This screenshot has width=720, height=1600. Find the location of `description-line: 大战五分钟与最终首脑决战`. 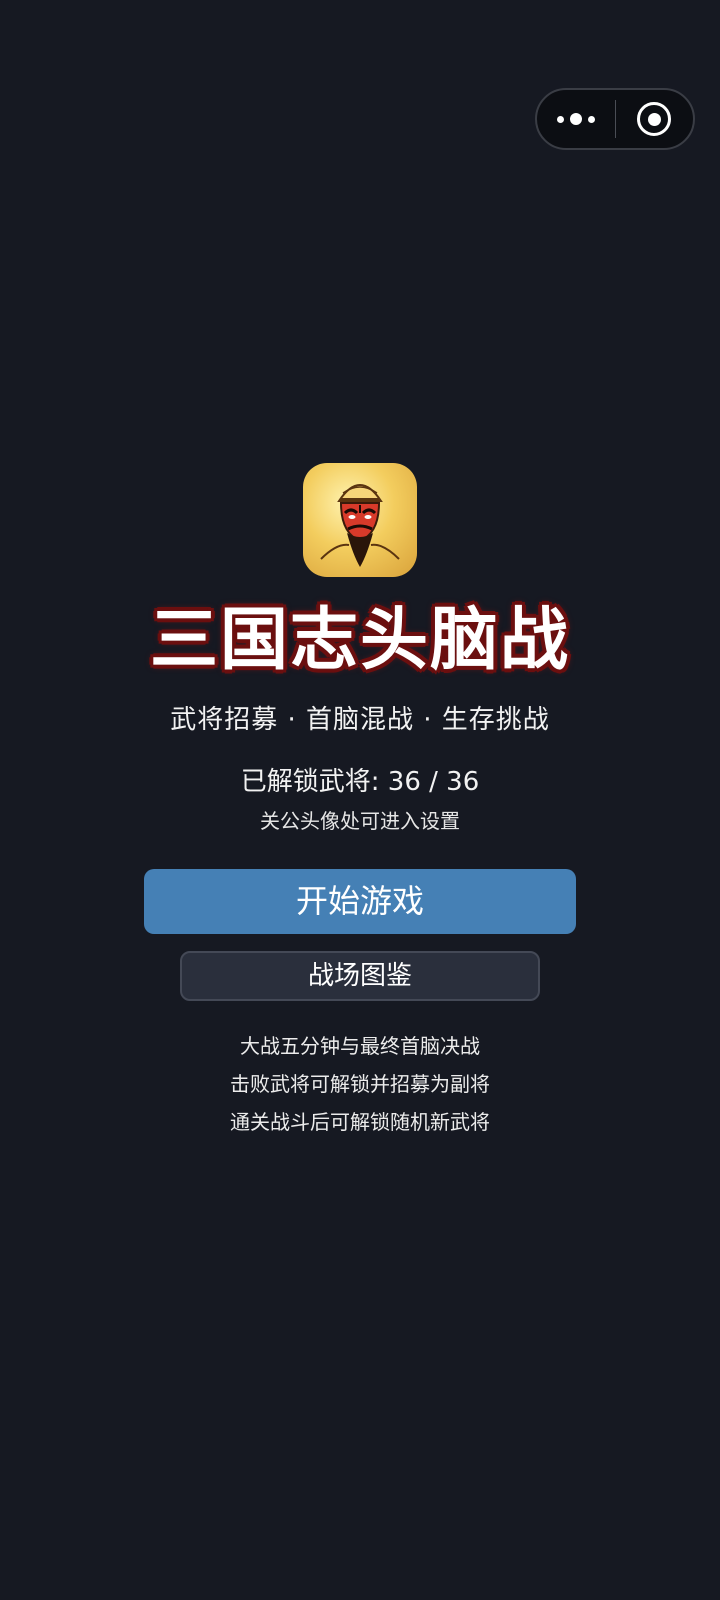

description-line: 大战五分钟与最终首脑决战 is located at coordinates (360, 1046).